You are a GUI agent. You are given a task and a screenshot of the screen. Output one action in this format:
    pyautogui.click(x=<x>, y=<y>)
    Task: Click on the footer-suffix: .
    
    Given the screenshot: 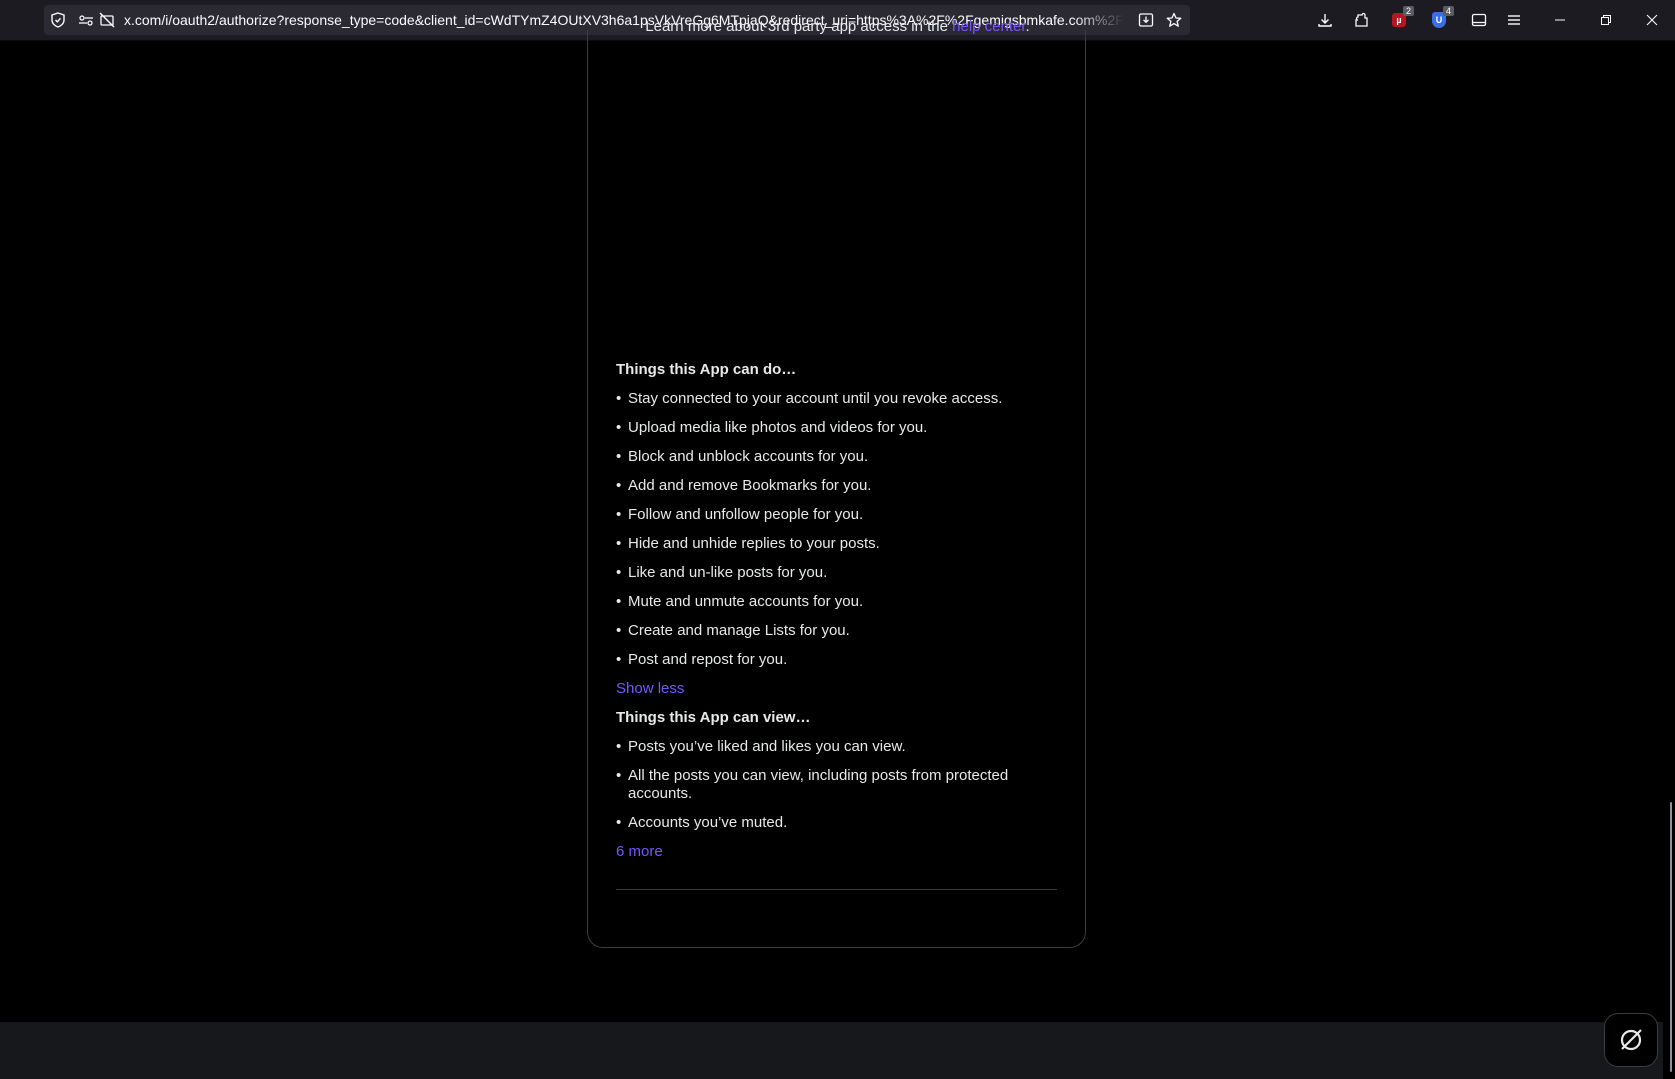 What is the action you would take?
    pyautogui.click(x=1027, y=26)
    